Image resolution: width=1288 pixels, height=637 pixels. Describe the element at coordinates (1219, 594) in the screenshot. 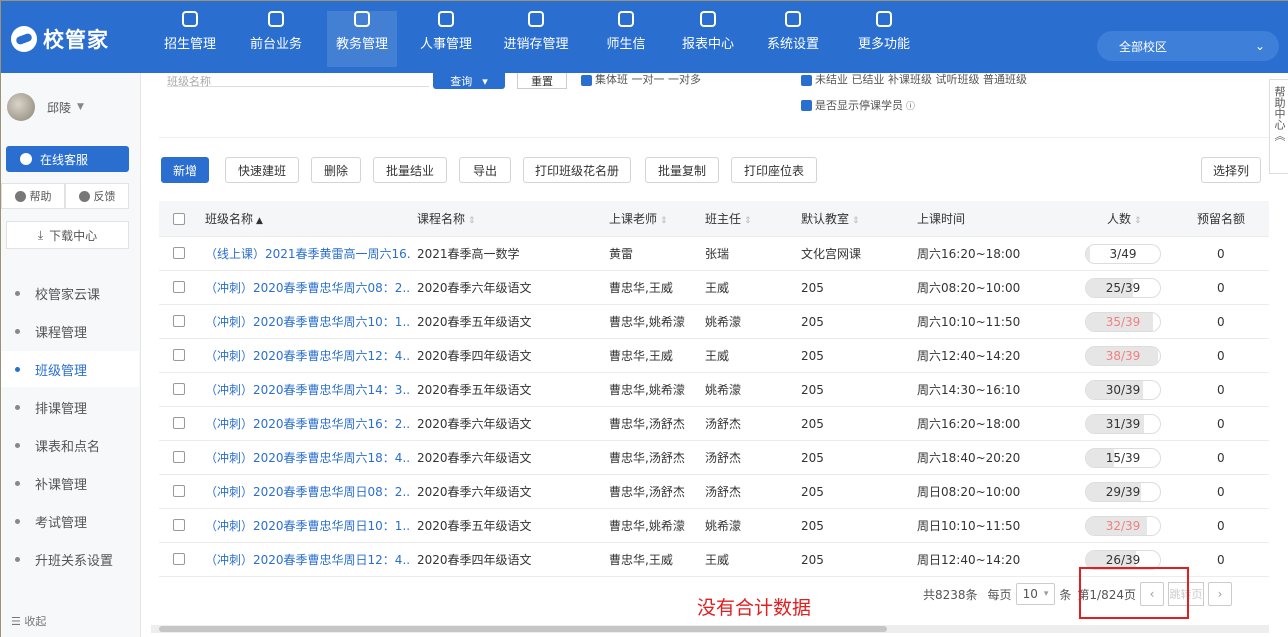

I see `next-page-button: ›` at that location.